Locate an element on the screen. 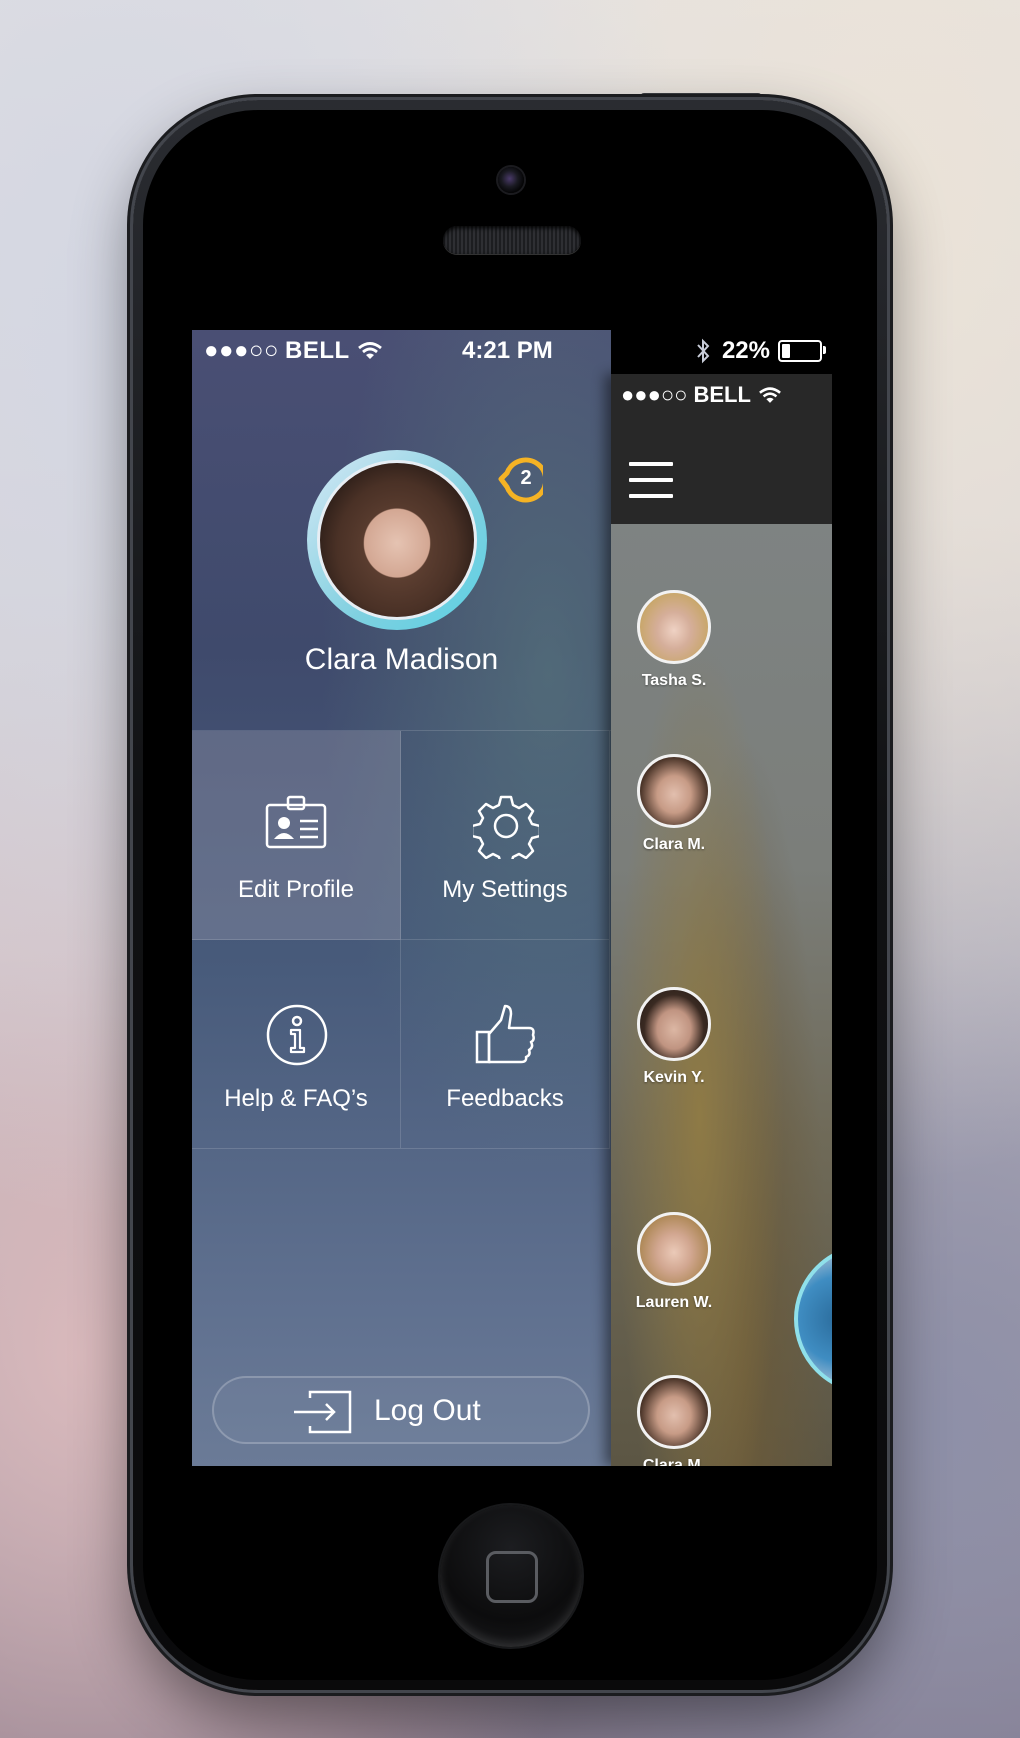  battery-percent: 22% is located at coordinates (745, 350).